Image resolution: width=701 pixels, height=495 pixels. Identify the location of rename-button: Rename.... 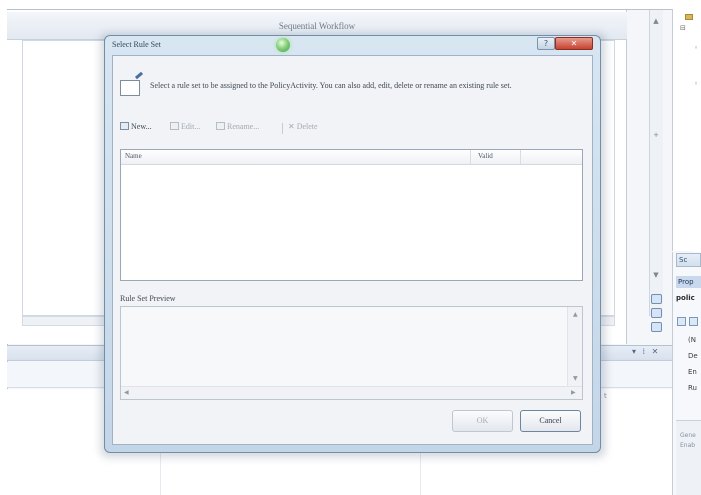
(237, 126).